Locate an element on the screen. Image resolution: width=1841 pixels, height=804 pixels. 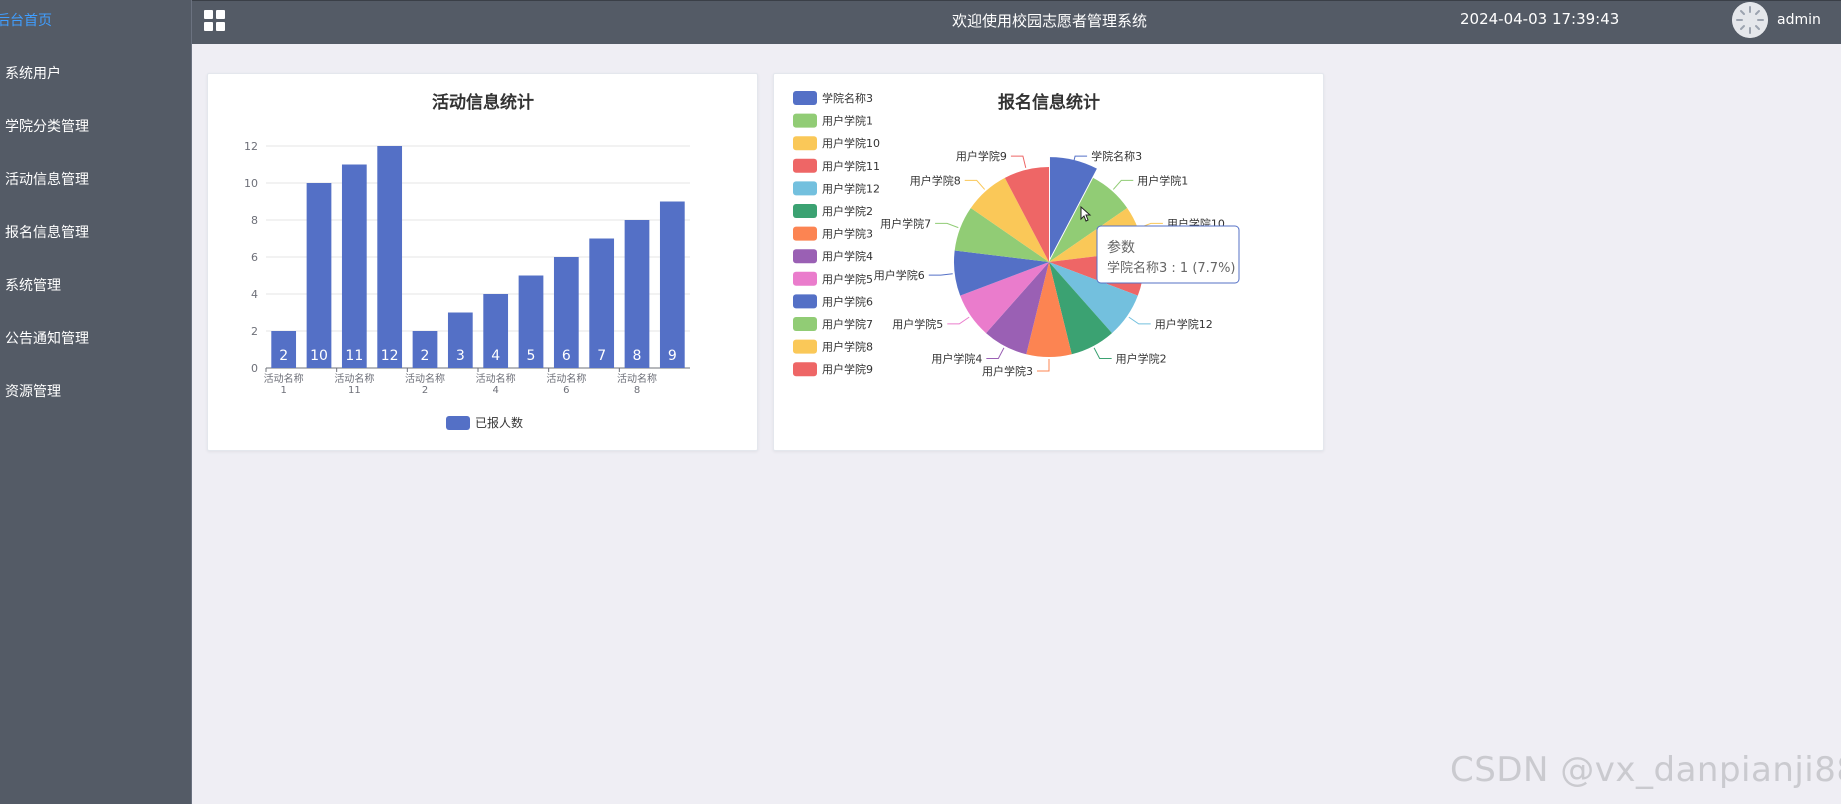
y-tick-label: 12 is located at coordinates (251, 146).